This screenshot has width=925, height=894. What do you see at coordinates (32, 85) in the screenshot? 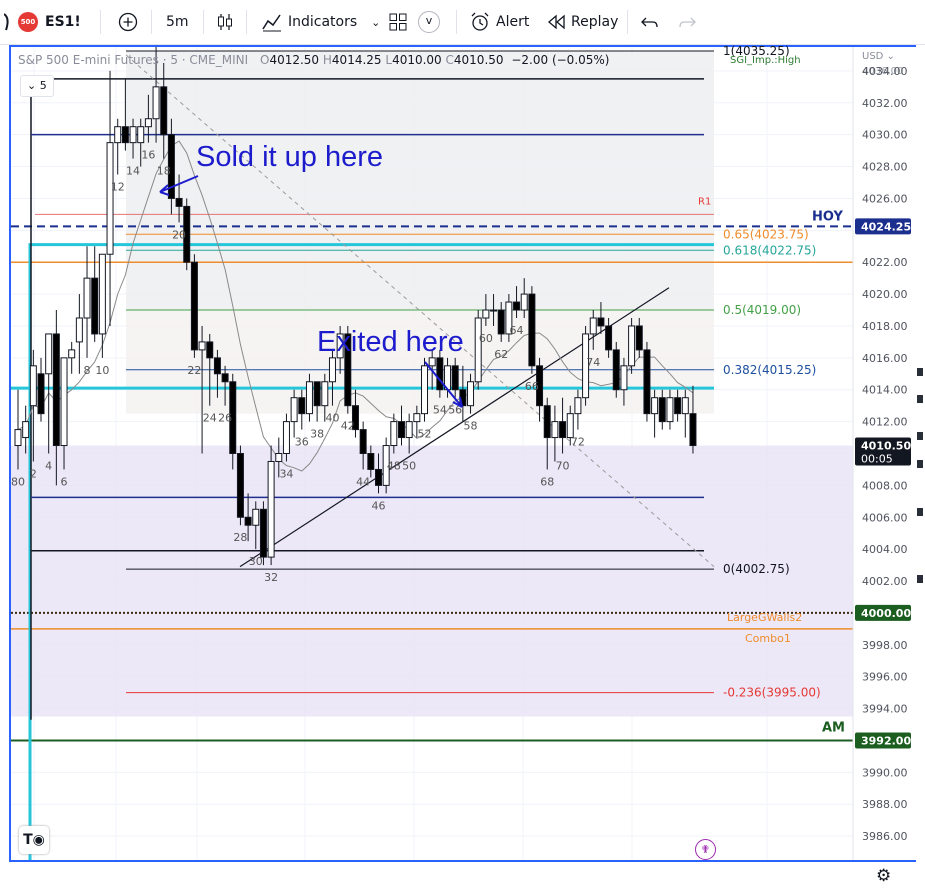
I see `chevron-down-icon: ⌄` at bounding box center [32, 85].